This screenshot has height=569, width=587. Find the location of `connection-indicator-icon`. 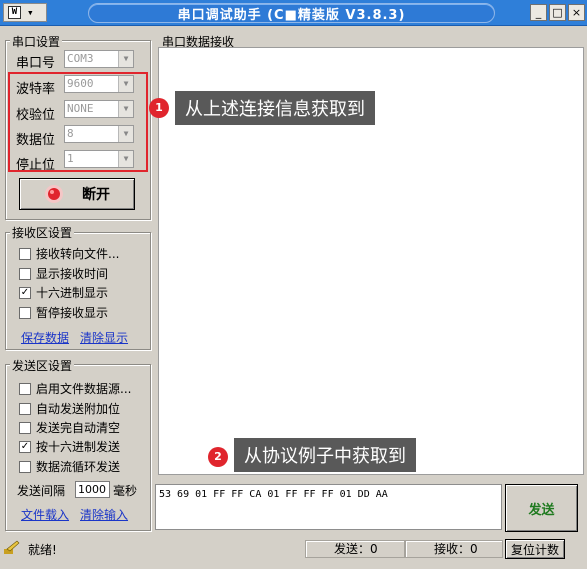

connection-indicator-icon is located at coordinates (54, 194).